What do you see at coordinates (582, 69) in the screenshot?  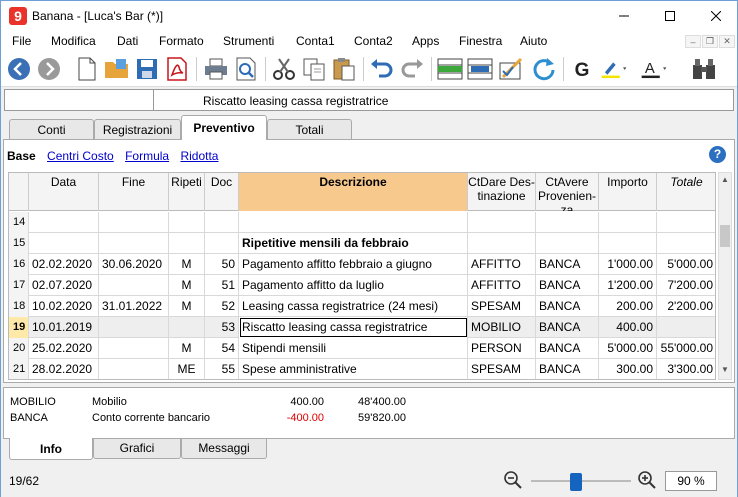 I see `bold-button: G` at bounding box center [582, 69].